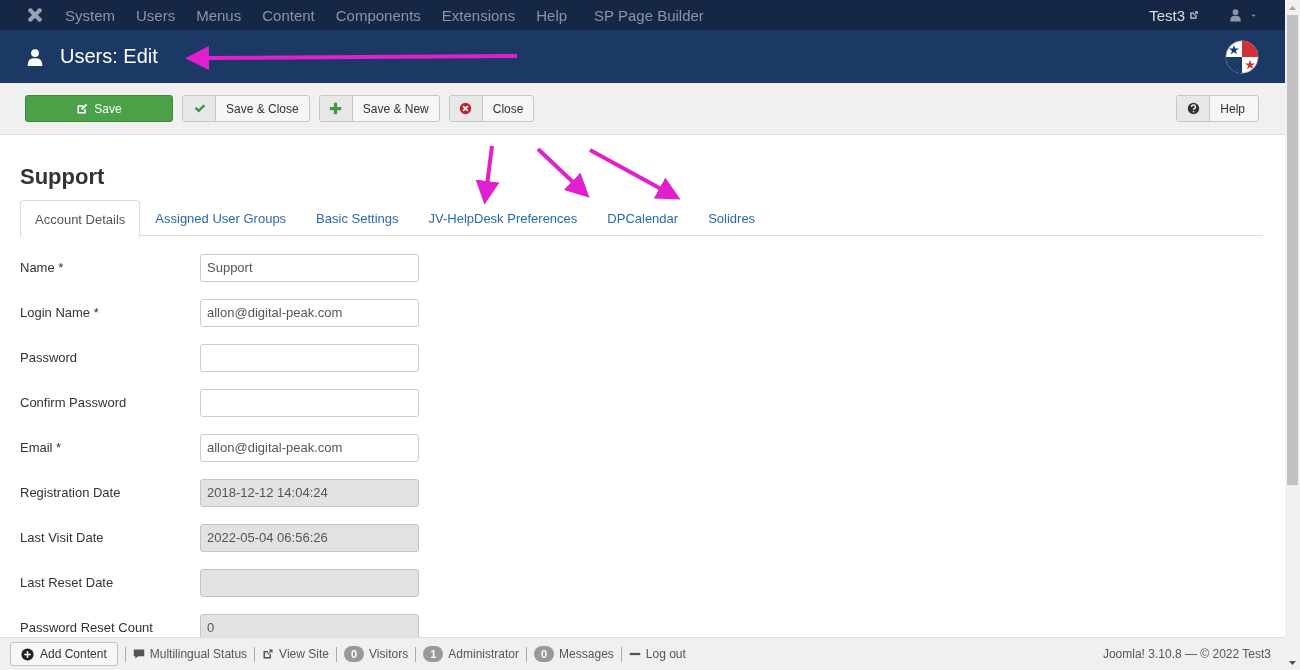 This screenshot has width=1300, height=670. I want to click on scrollbar, so click(1292, 335).